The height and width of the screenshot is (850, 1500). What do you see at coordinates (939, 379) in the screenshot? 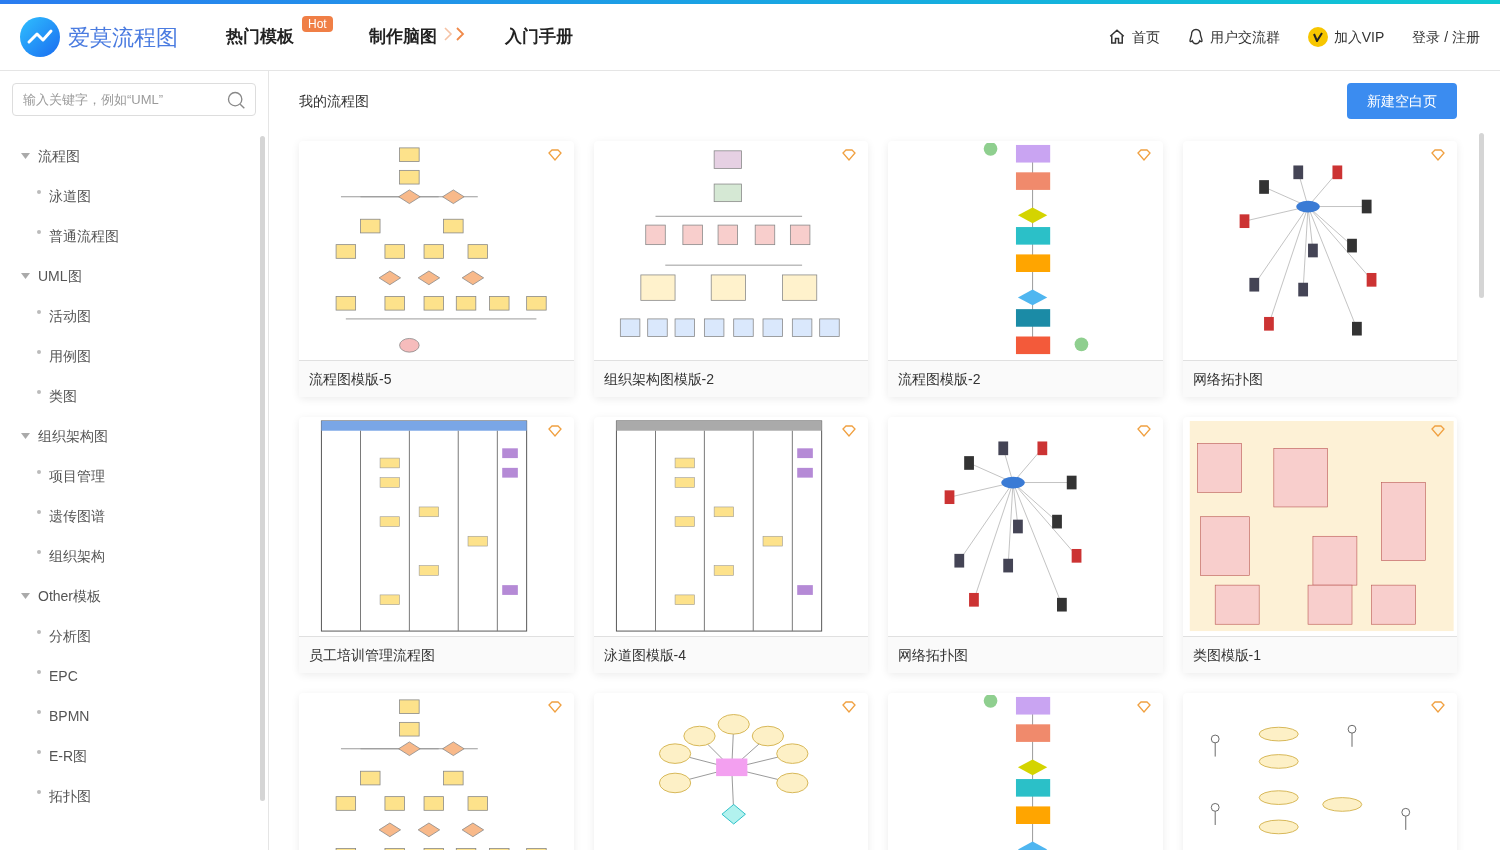
I see `card-title: 流程图模版-2` at bounding box center [939, 379].